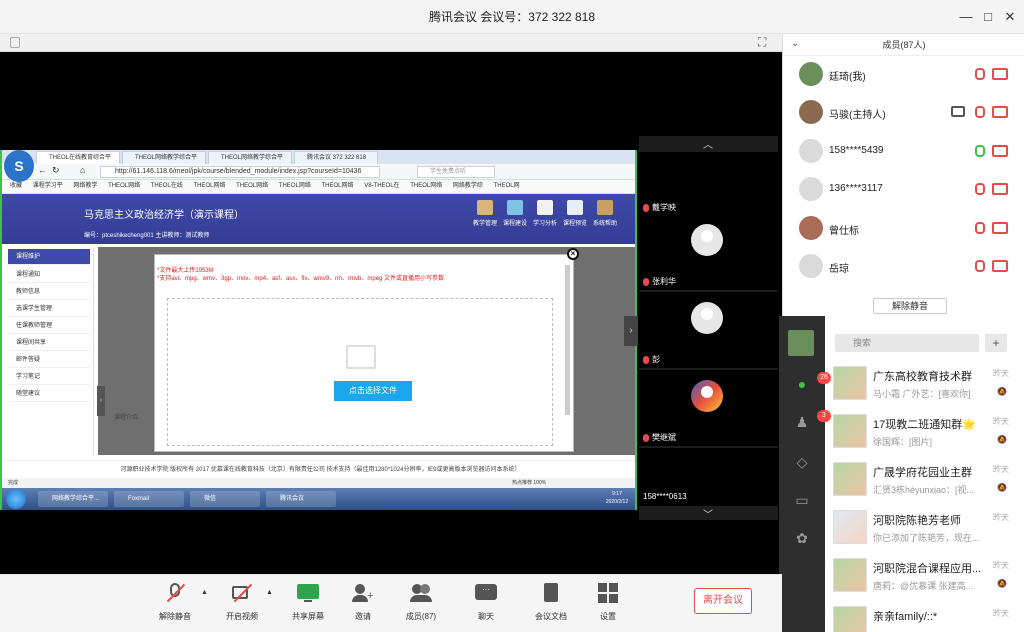 The height and width of the screenshot is (632, 1024). What do you see at coordinates (924, 385) in the screenshot?
I see `chat-list-item: 广东高校教育技术群 马小霜 广外艺：[喜欢你] 昨天 🔕` at bounding box center [924, 385].